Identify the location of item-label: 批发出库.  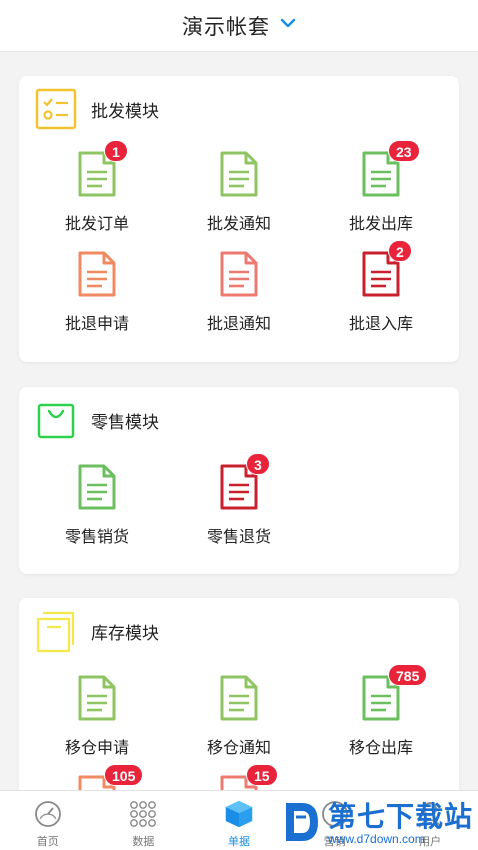
(380, 224).